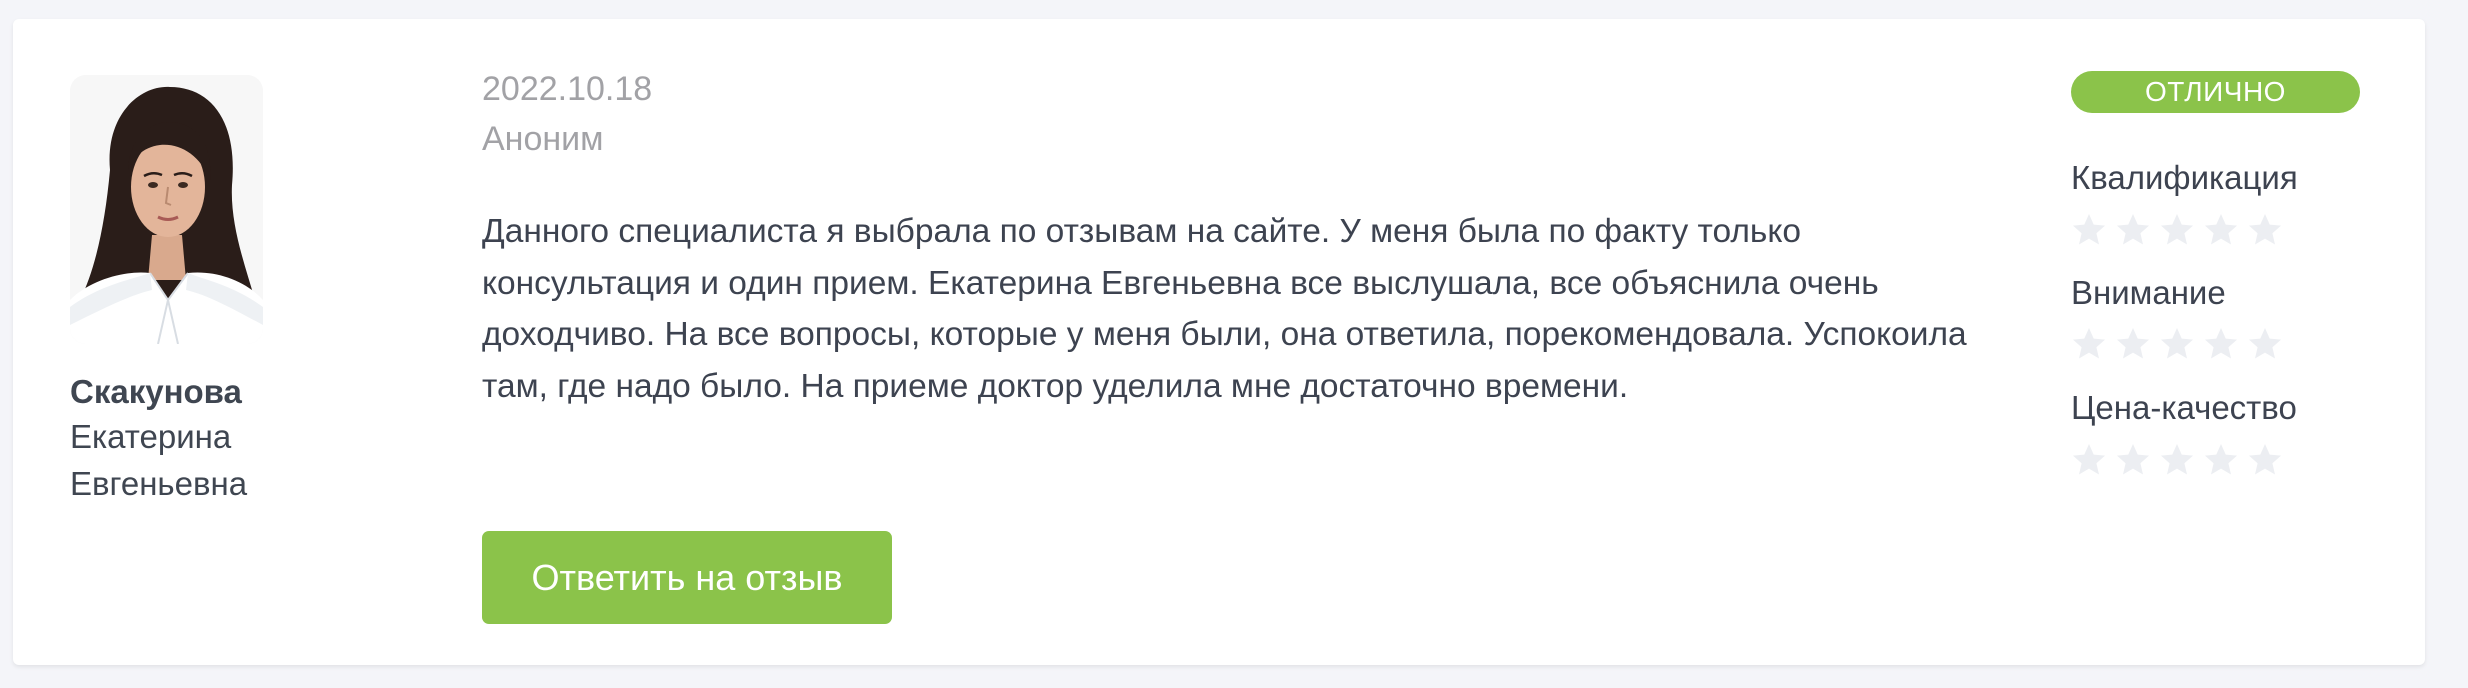  Describe the element at coordinates (150, 437) in the screenshot. I see `doctor-first-name: Екатерина` at that location.